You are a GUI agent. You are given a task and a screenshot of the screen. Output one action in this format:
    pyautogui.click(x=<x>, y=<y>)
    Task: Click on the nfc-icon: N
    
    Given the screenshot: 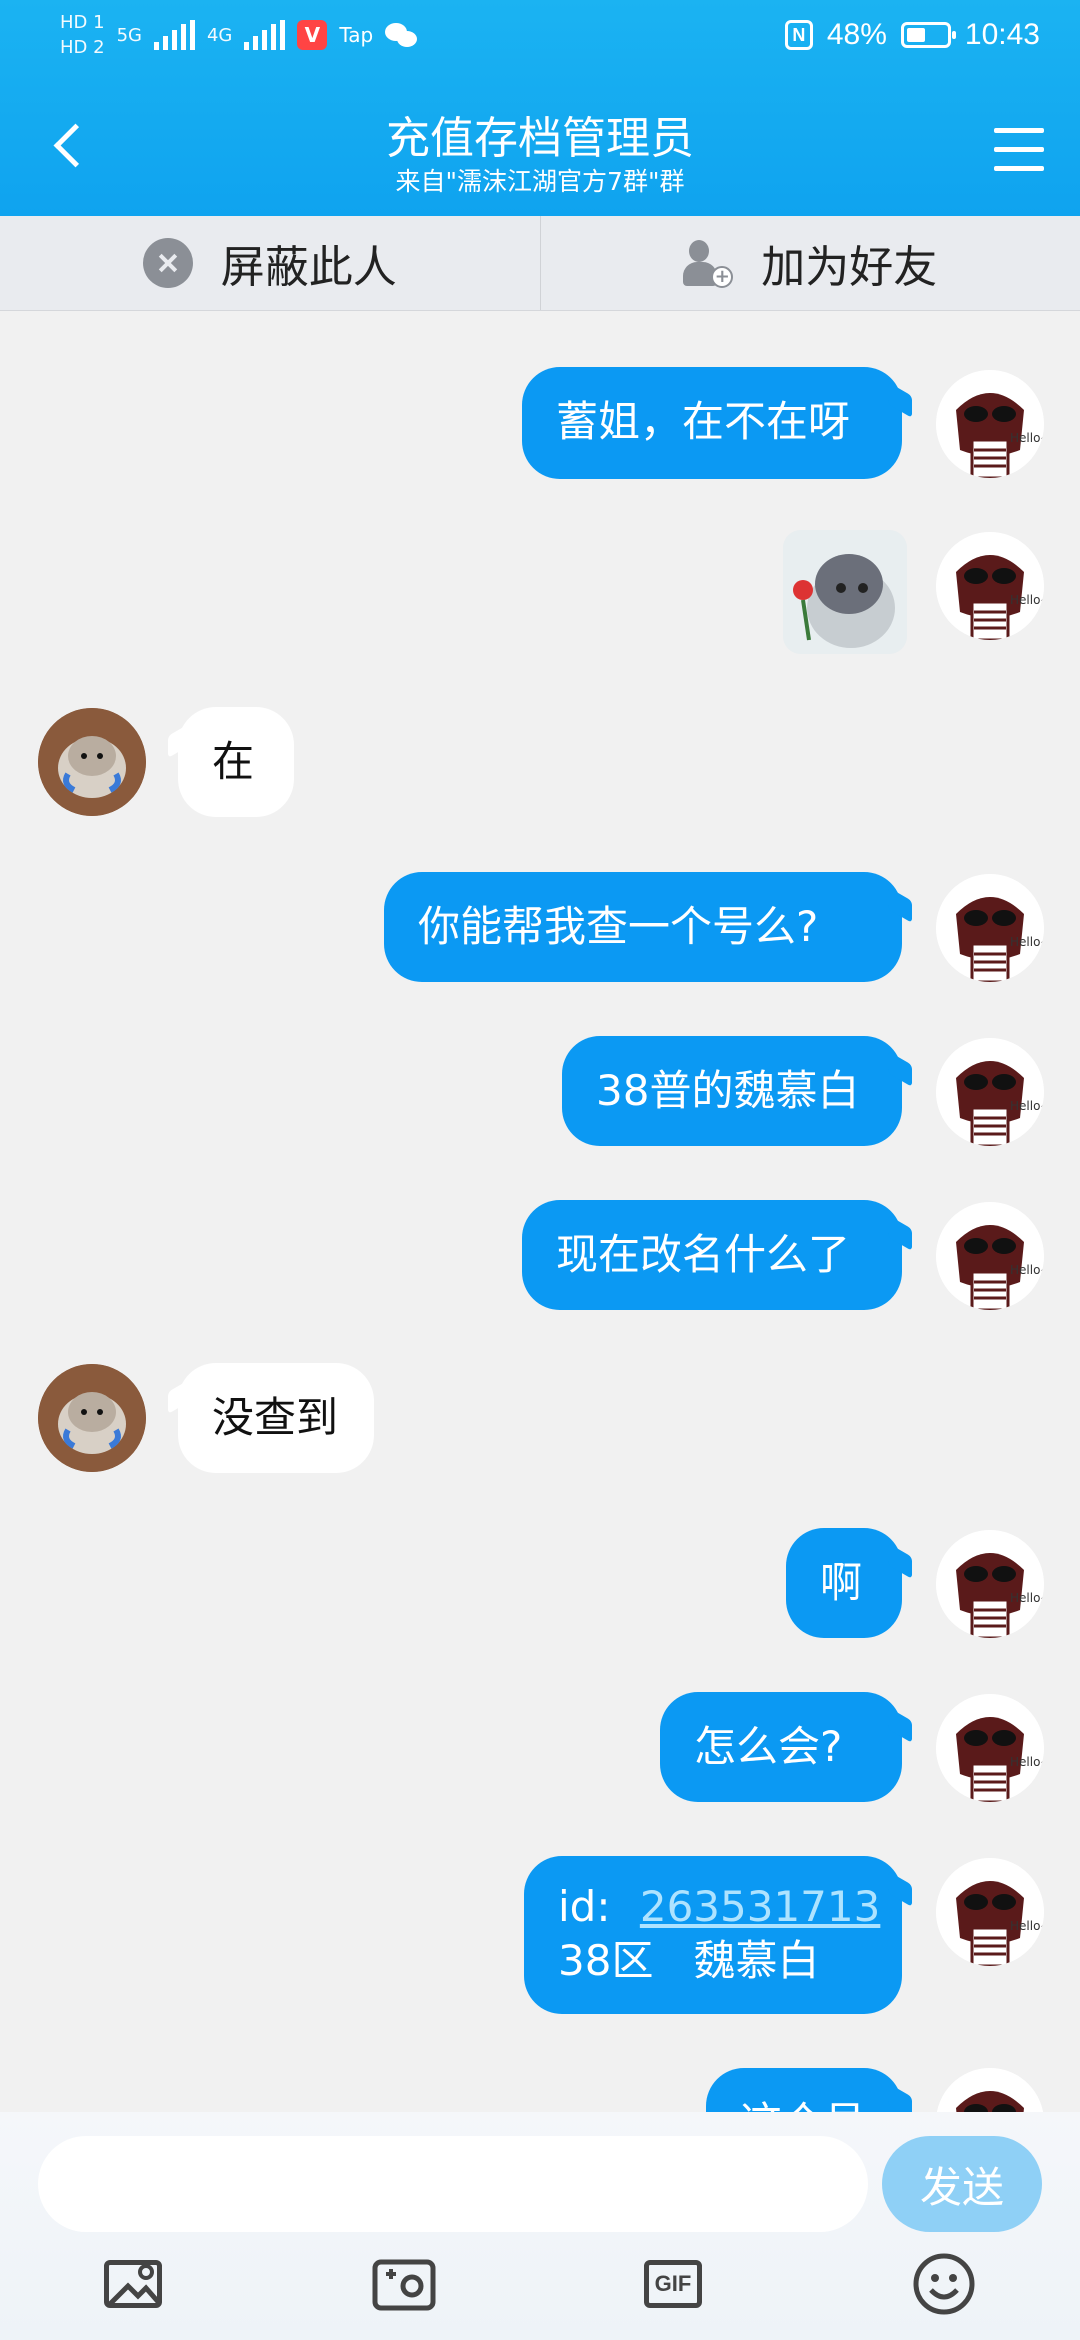 What is the action you would take?
    pyautogui.click(x=798, y=35)
    